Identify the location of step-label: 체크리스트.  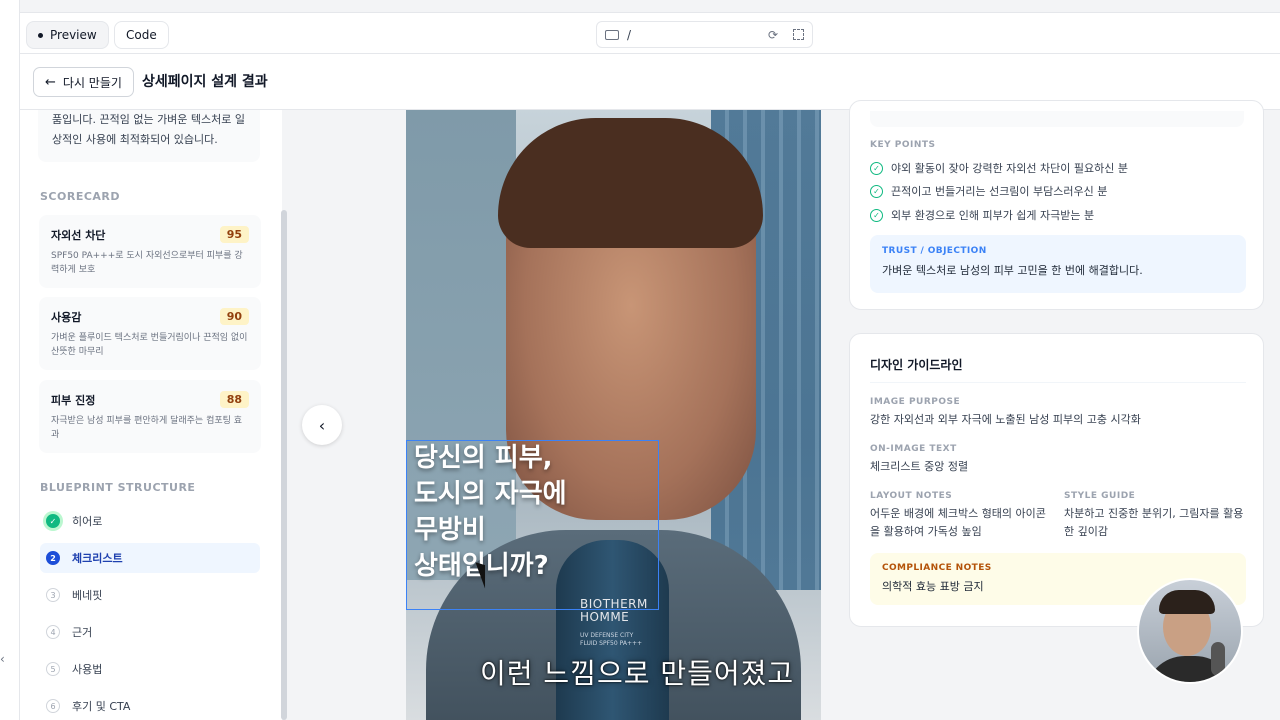
(97, 558).